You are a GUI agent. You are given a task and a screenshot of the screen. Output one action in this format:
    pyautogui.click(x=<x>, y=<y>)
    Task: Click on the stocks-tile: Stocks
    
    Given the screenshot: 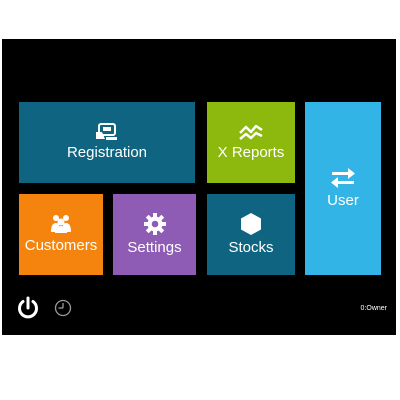 What is the action you would take?
    pyautogui.click(x=251, y=234)
    